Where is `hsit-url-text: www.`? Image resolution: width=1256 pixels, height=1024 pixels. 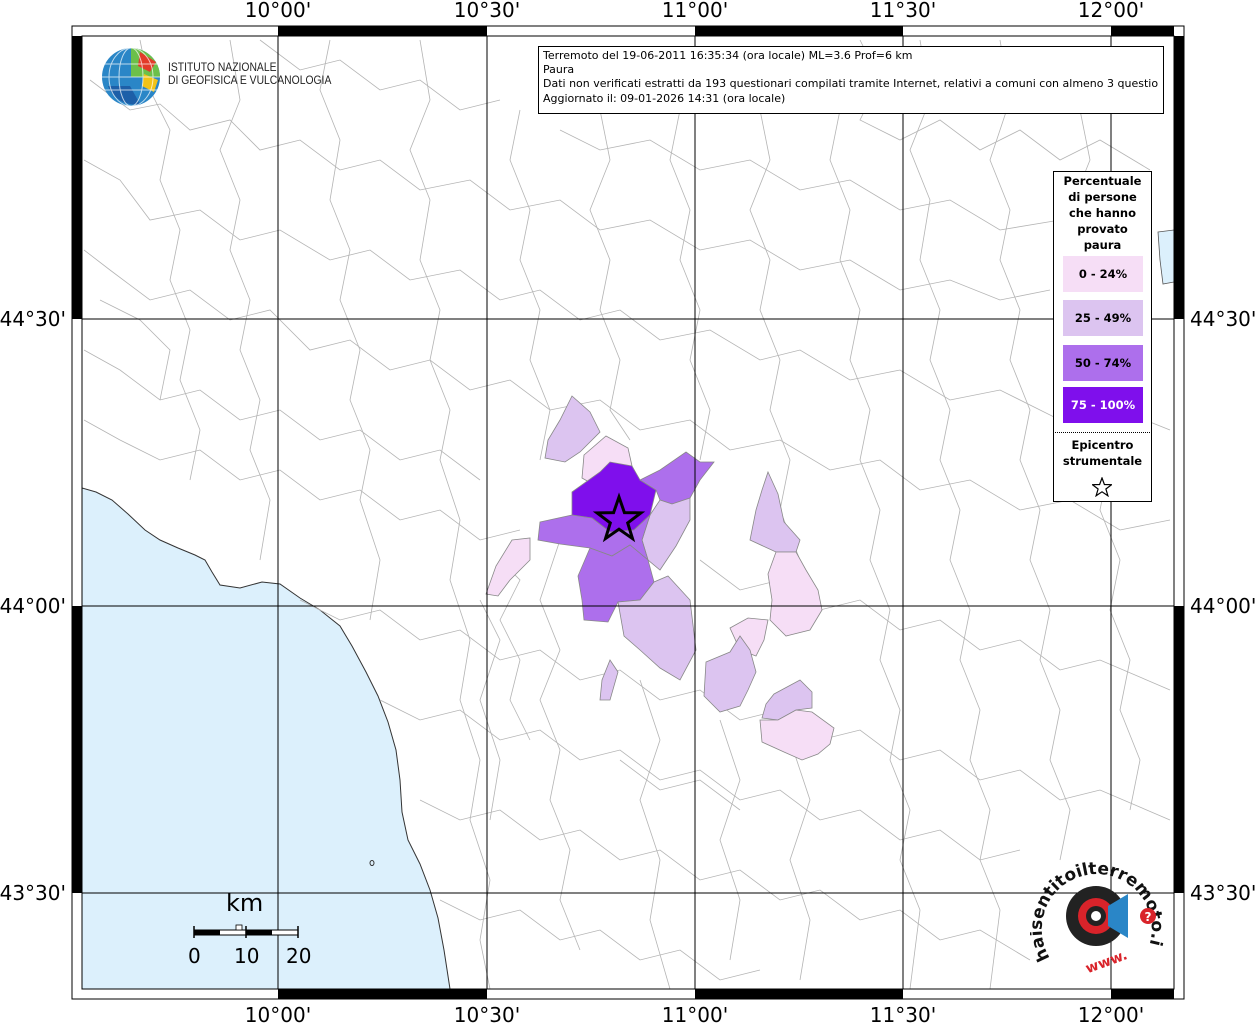 hsit-url-text: www. is located at coordinates (1107, 962).